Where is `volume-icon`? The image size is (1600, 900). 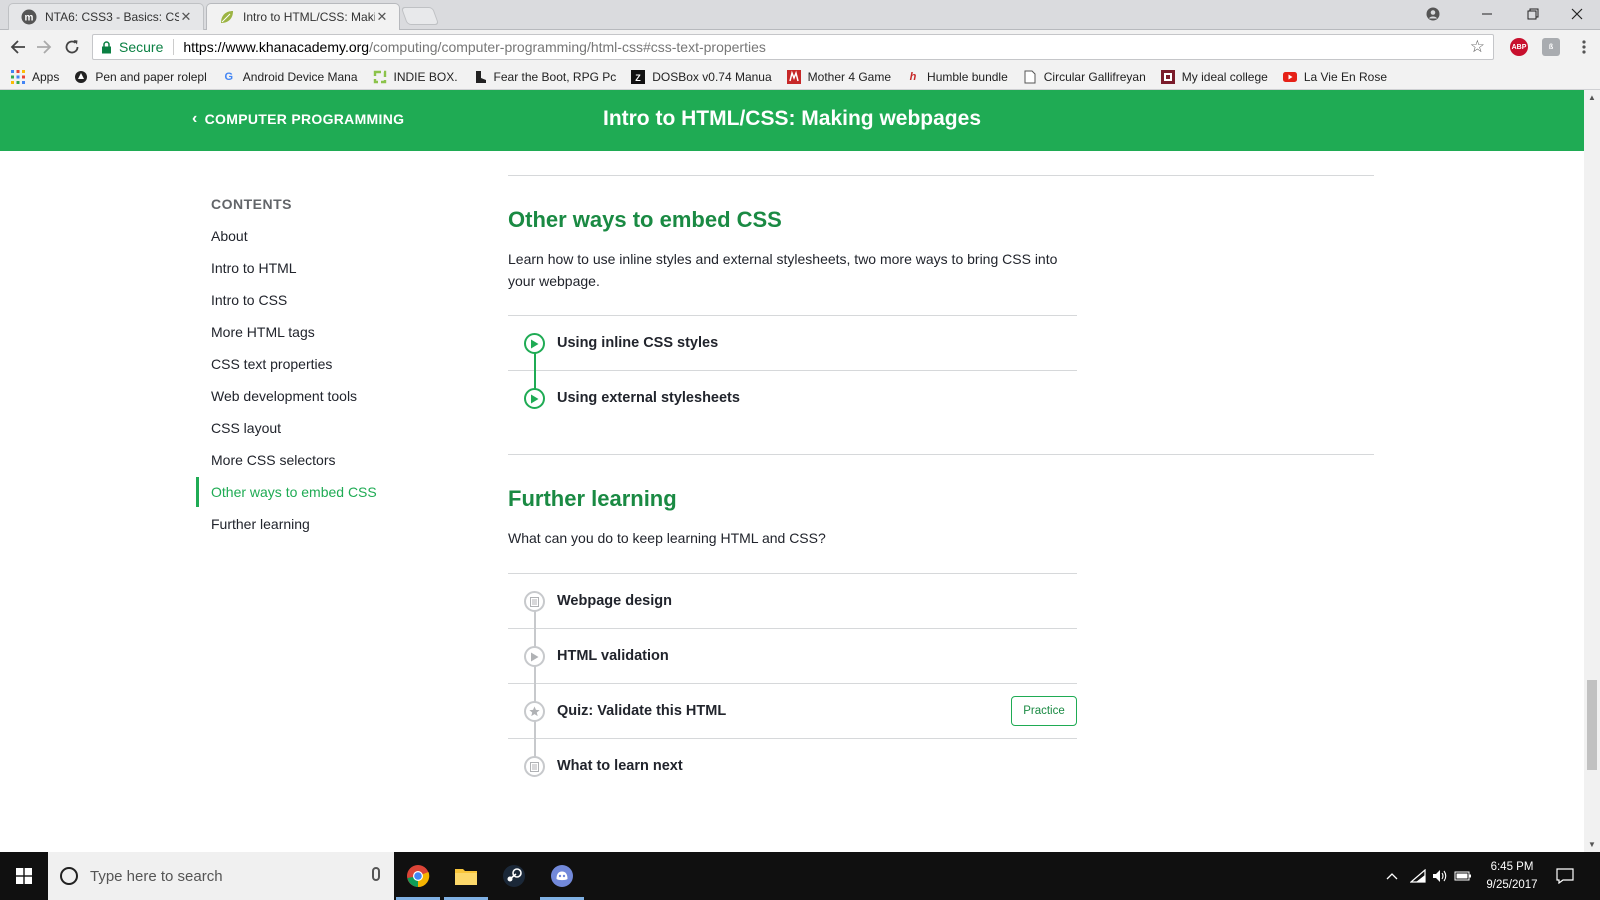 volume-icon is located at coordinates (1440, 876).